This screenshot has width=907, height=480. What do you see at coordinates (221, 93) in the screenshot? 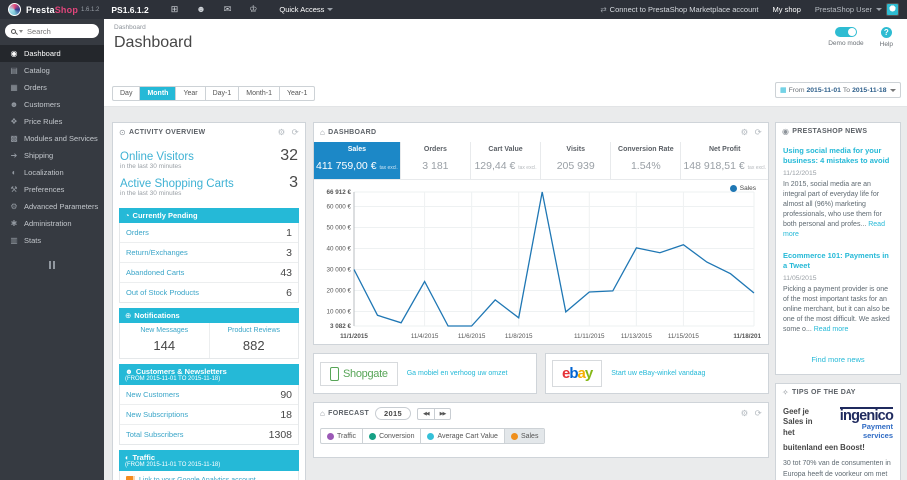
I see `range-button-day-1: Day-1` at bounding box center [221, 93].